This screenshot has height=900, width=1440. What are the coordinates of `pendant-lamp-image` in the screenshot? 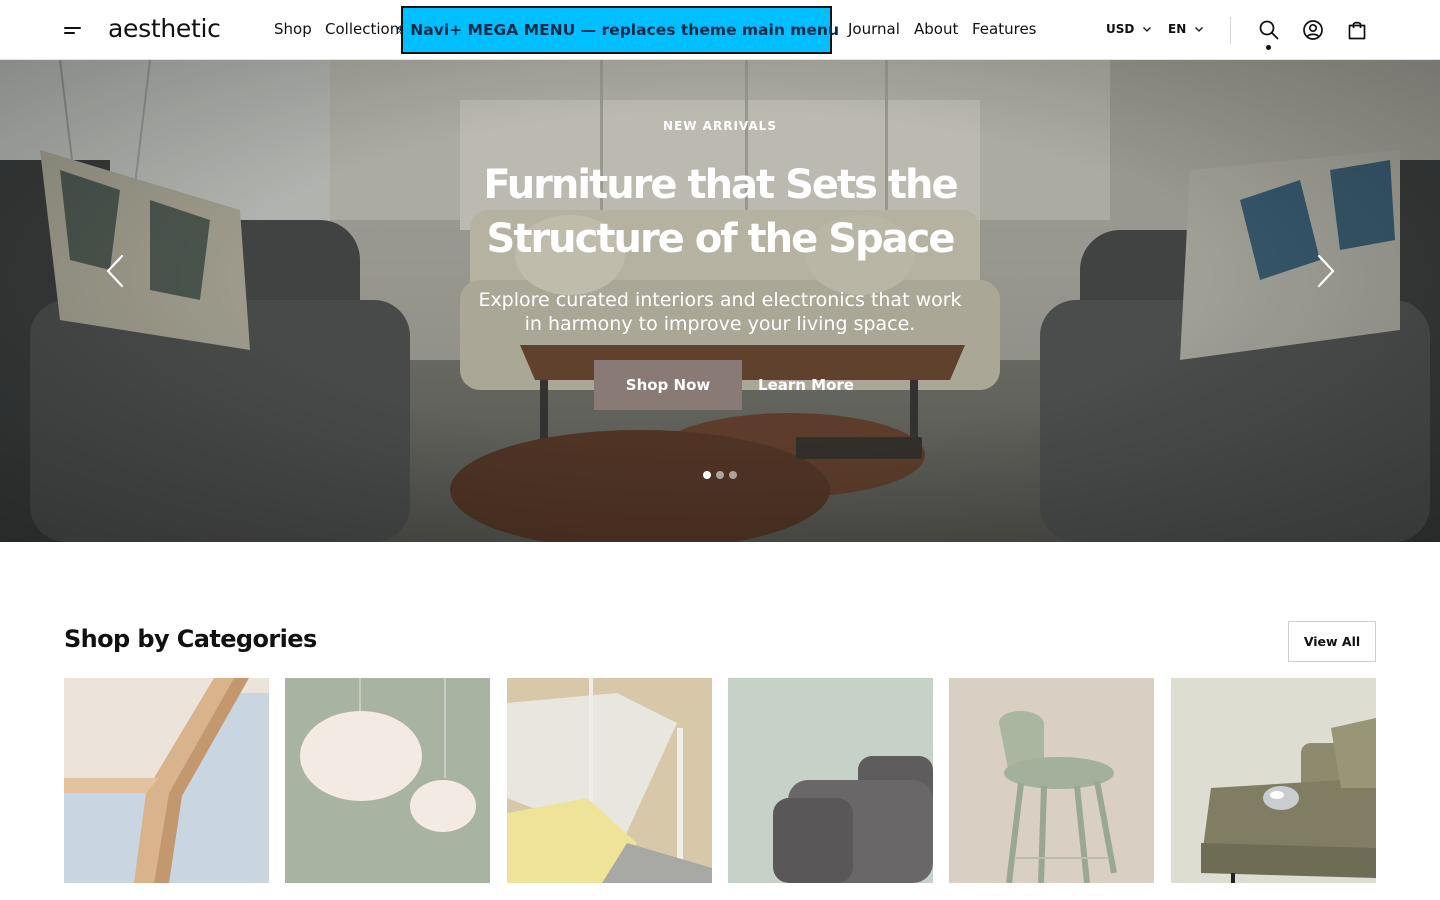 It's located at (387, 780).